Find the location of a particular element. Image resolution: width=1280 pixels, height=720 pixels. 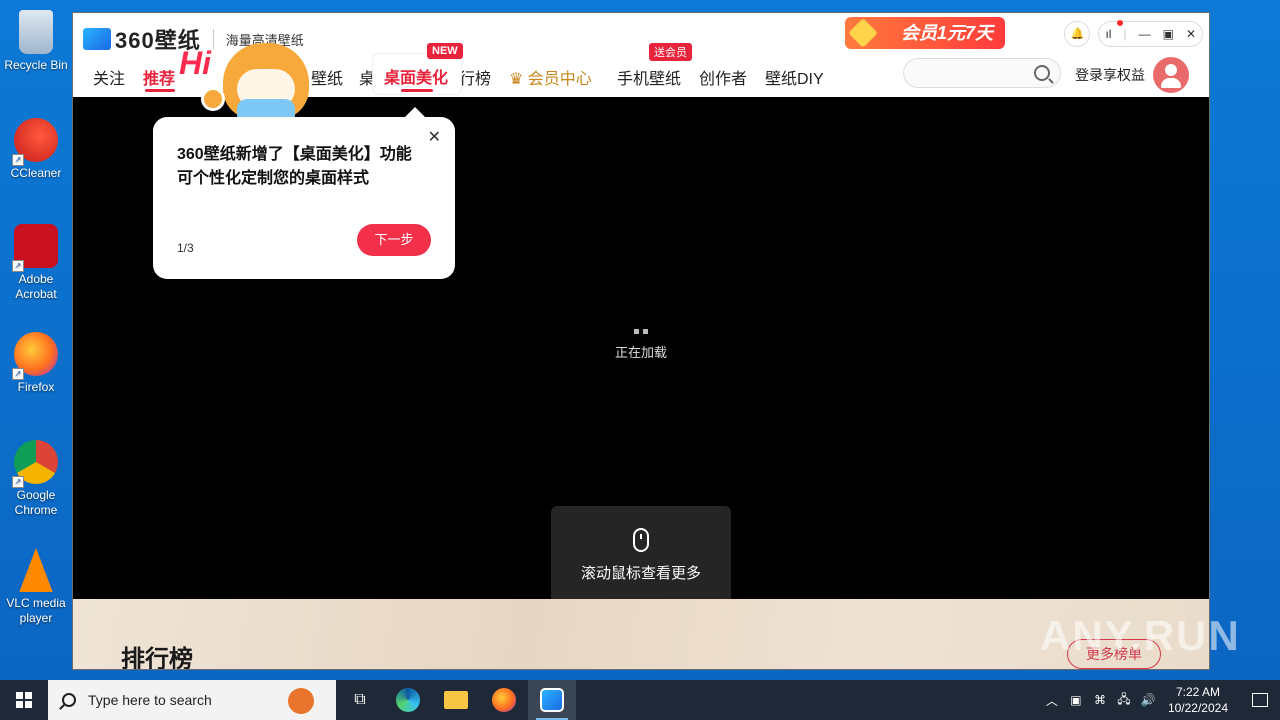

app-tray-icon: ▣ is located at coordinates (1076, 700).